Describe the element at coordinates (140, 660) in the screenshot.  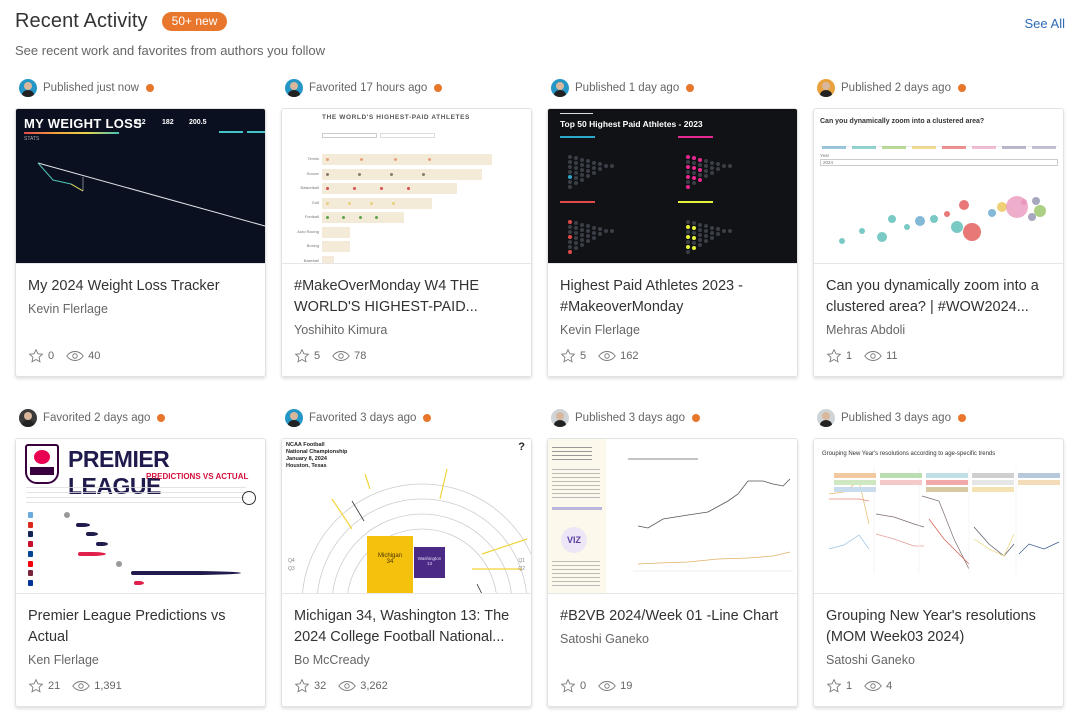
I see `author-name: Ken Flerlage` at that location.